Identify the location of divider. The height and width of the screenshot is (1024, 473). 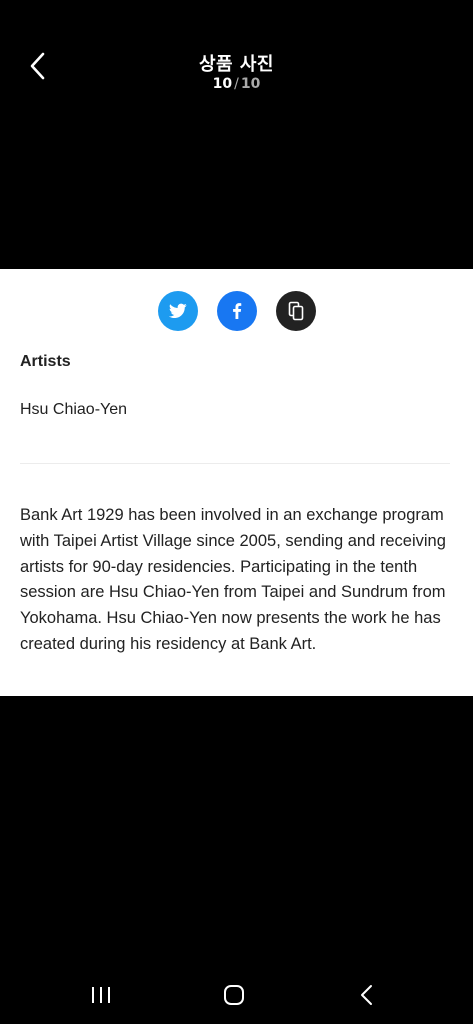
(235, 463).